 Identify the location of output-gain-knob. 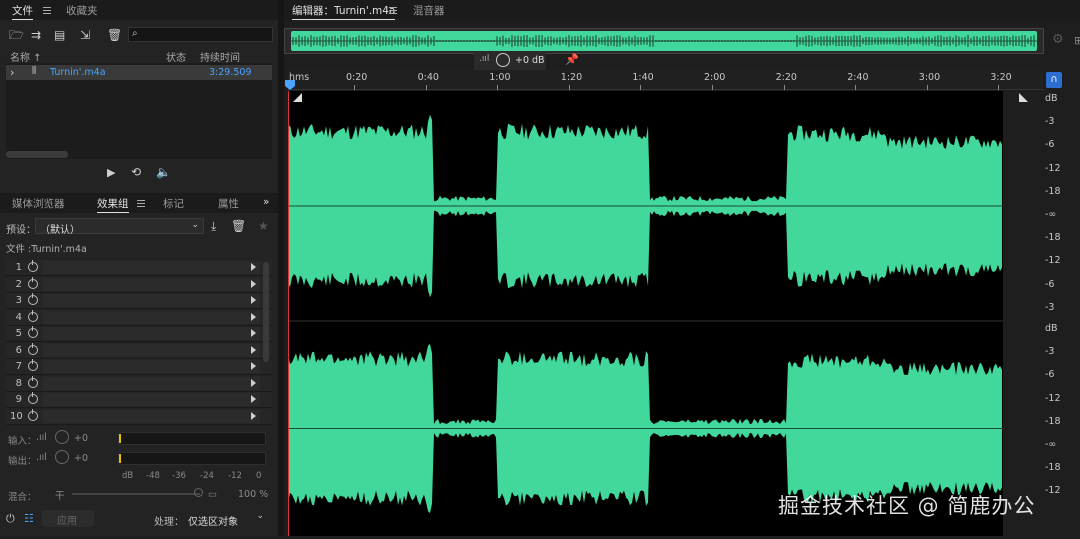
(62, 457).